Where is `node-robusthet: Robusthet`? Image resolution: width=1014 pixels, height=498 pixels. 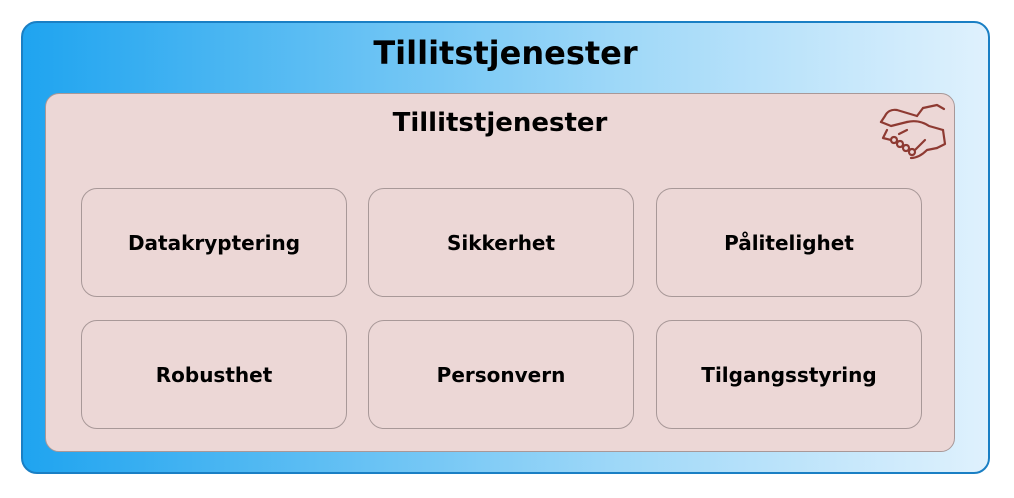 node-robusthet: Robusthet is located at coordinates (214, 374).